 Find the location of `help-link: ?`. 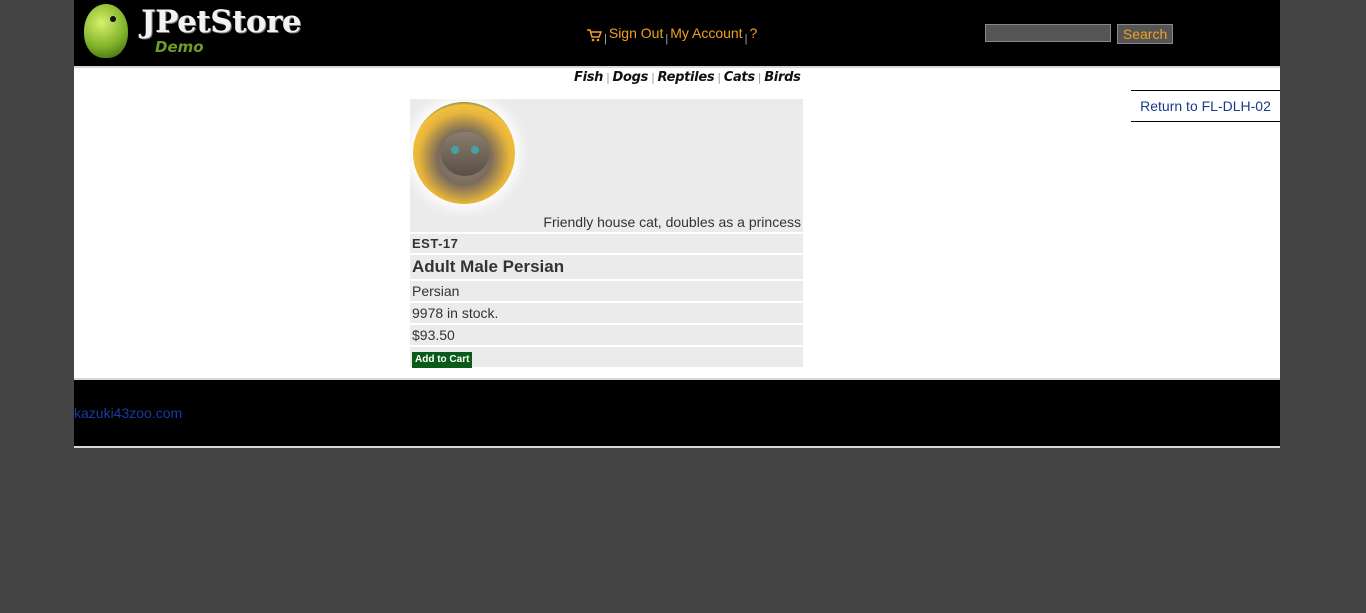

help-link: ? is located at coordinates (753, 33).